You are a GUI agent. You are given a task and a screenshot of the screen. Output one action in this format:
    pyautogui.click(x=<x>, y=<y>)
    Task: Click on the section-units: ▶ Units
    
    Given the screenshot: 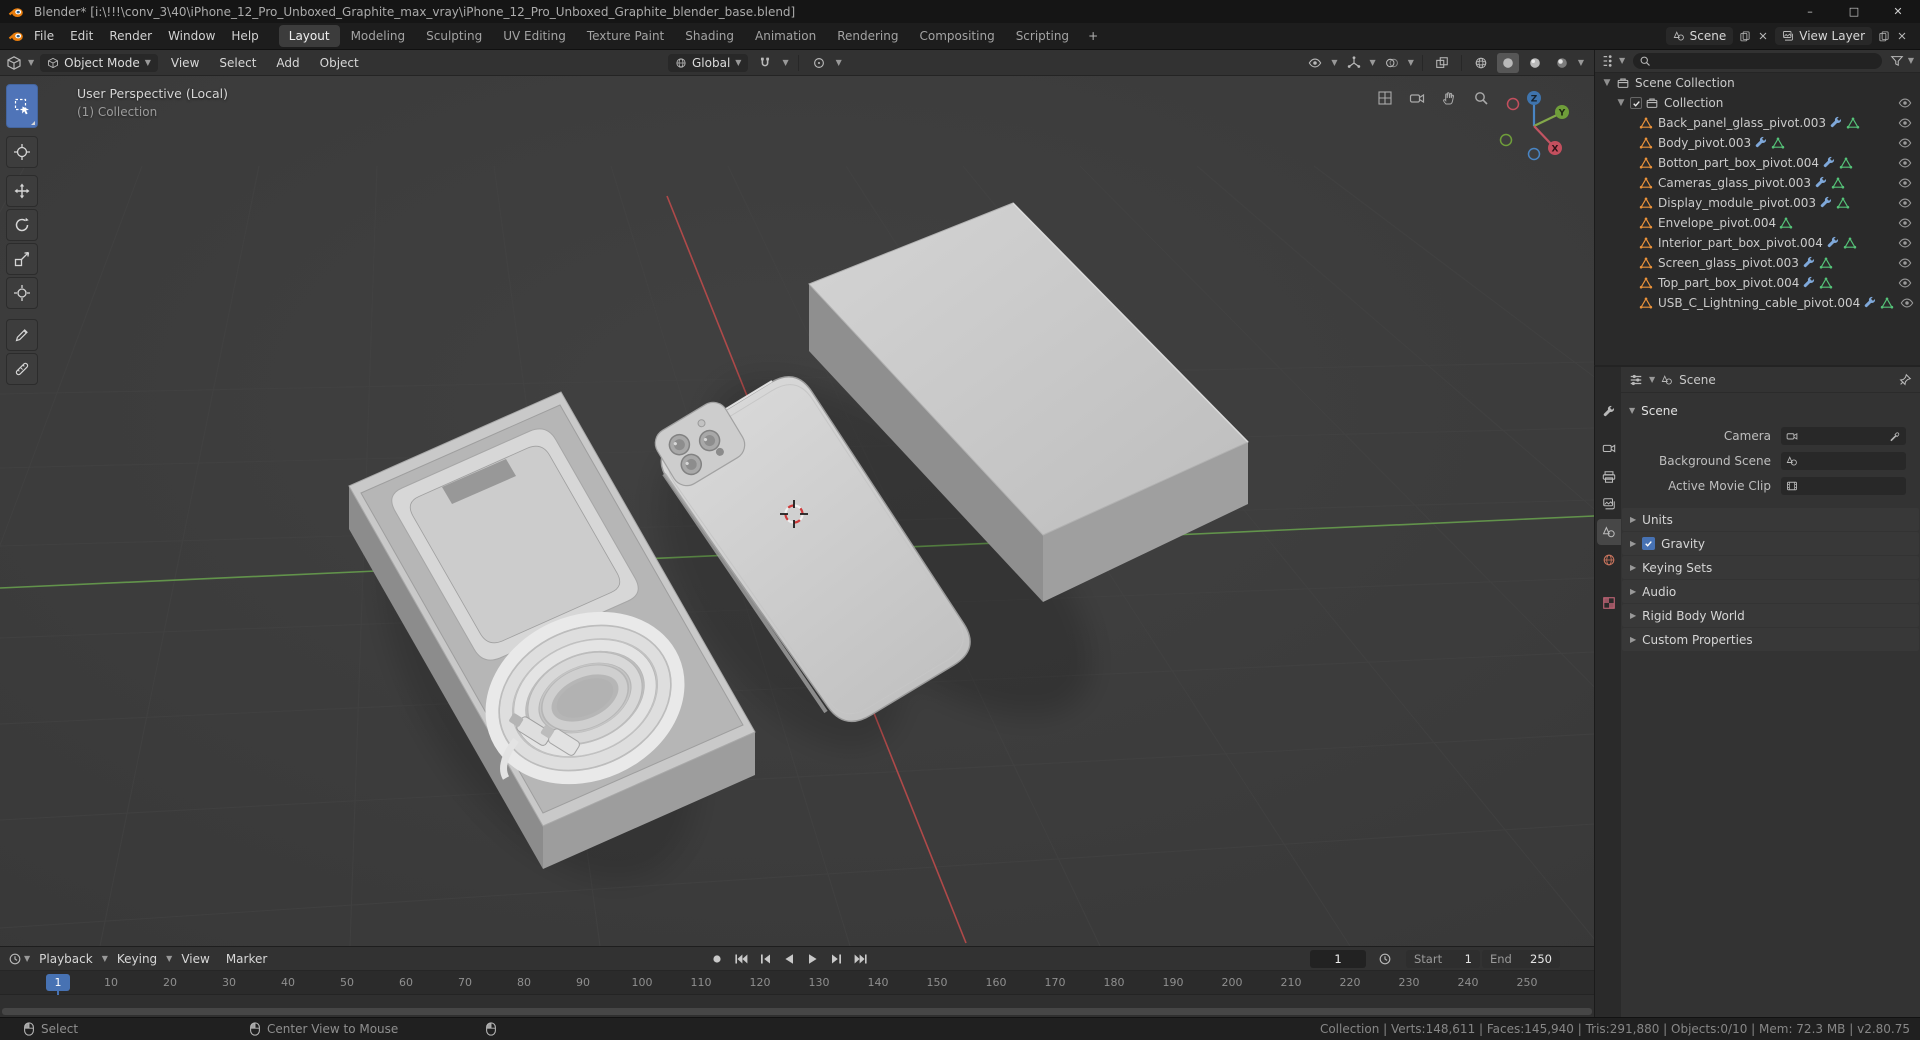 What is the action you would take?
    pyautogui.click(x=1770, y=519)
    